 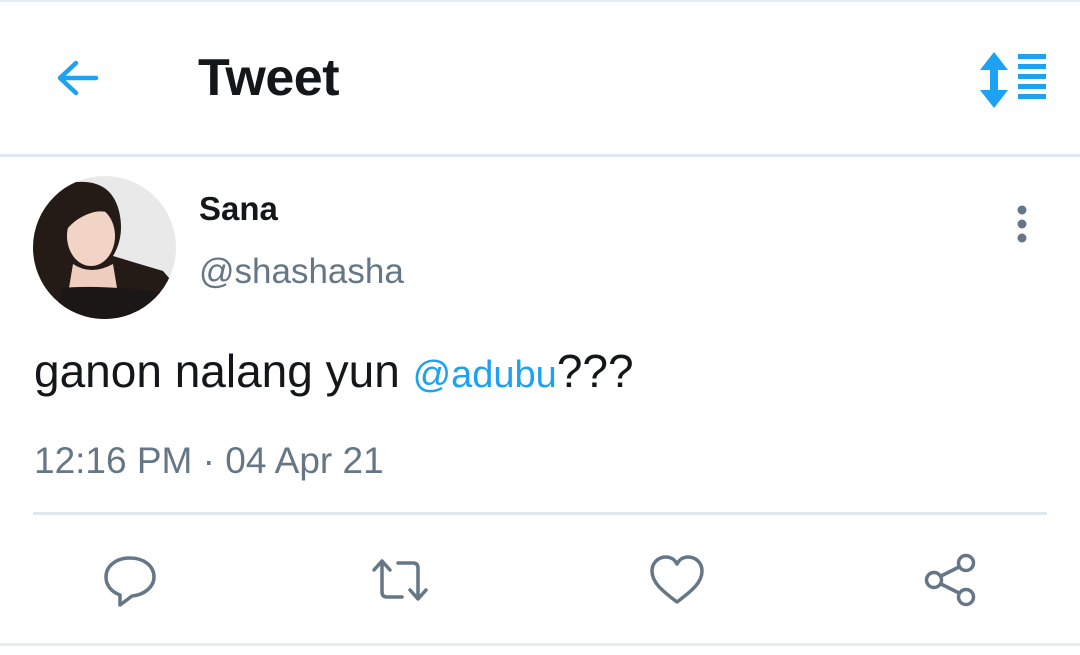 I want to click on tweet-text: ganon nalang yun @adubu???, so click(x=334, y=371).